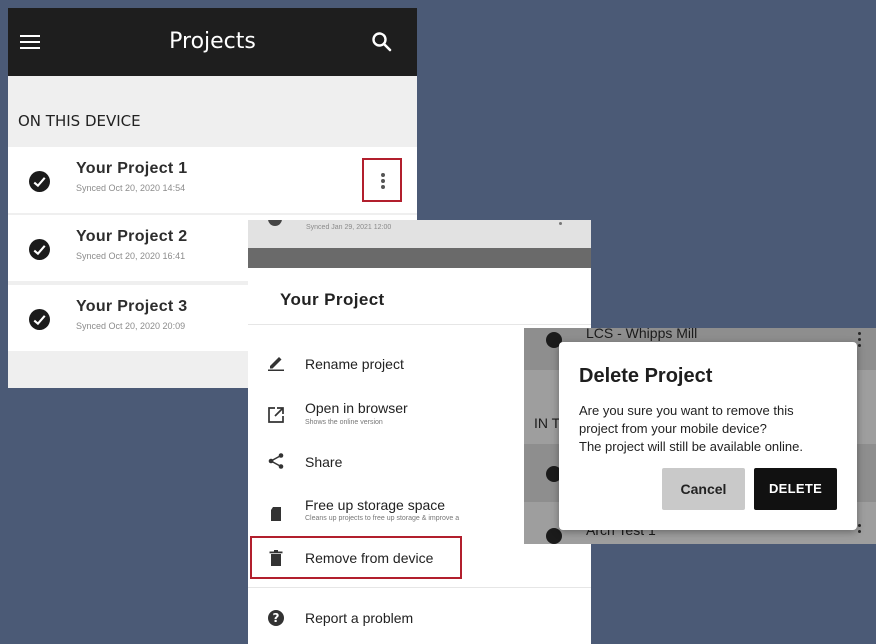 Image resolution: width=876 pixels, height=644 pixels. Describe the element at coordinates (382, 180) in the screenshot. I see `more-options-button` at that location.